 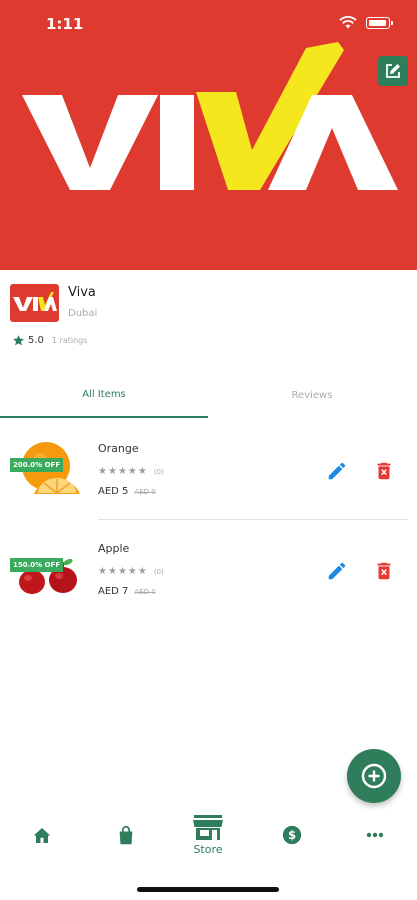 I want to click on apple-image: 150.0% OFF, so click(x=46, y=572).